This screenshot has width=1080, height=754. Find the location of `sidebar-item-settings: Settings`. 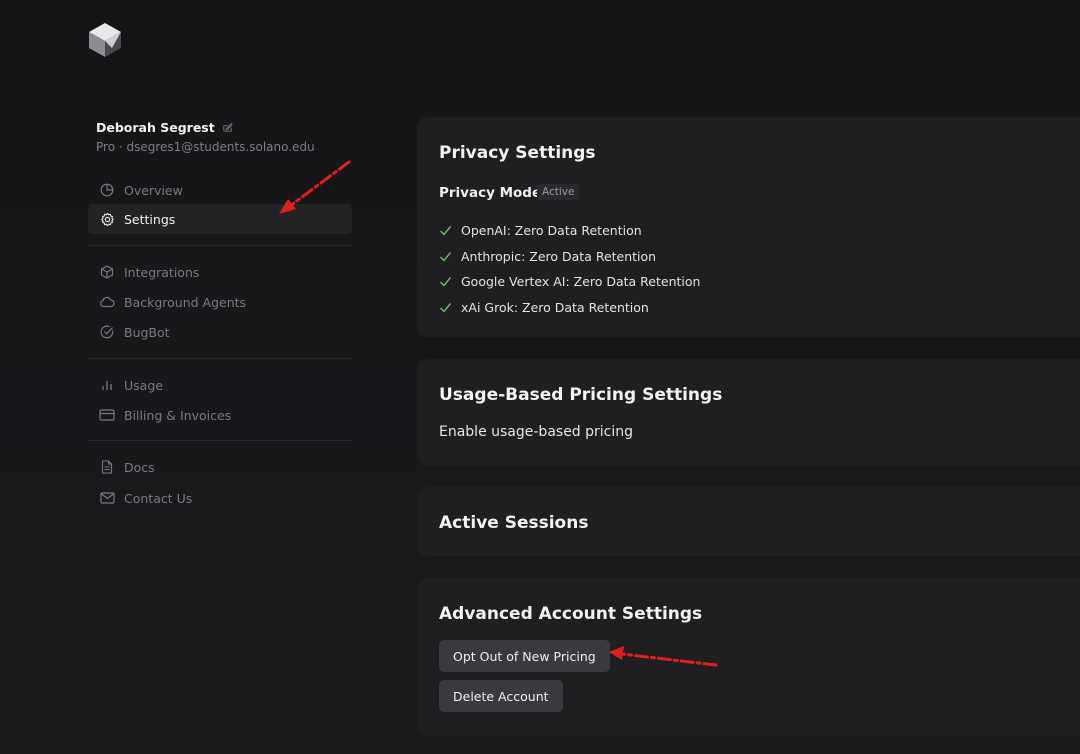

sidebar-item-settings: Settings is located at coordinates (220, 219).